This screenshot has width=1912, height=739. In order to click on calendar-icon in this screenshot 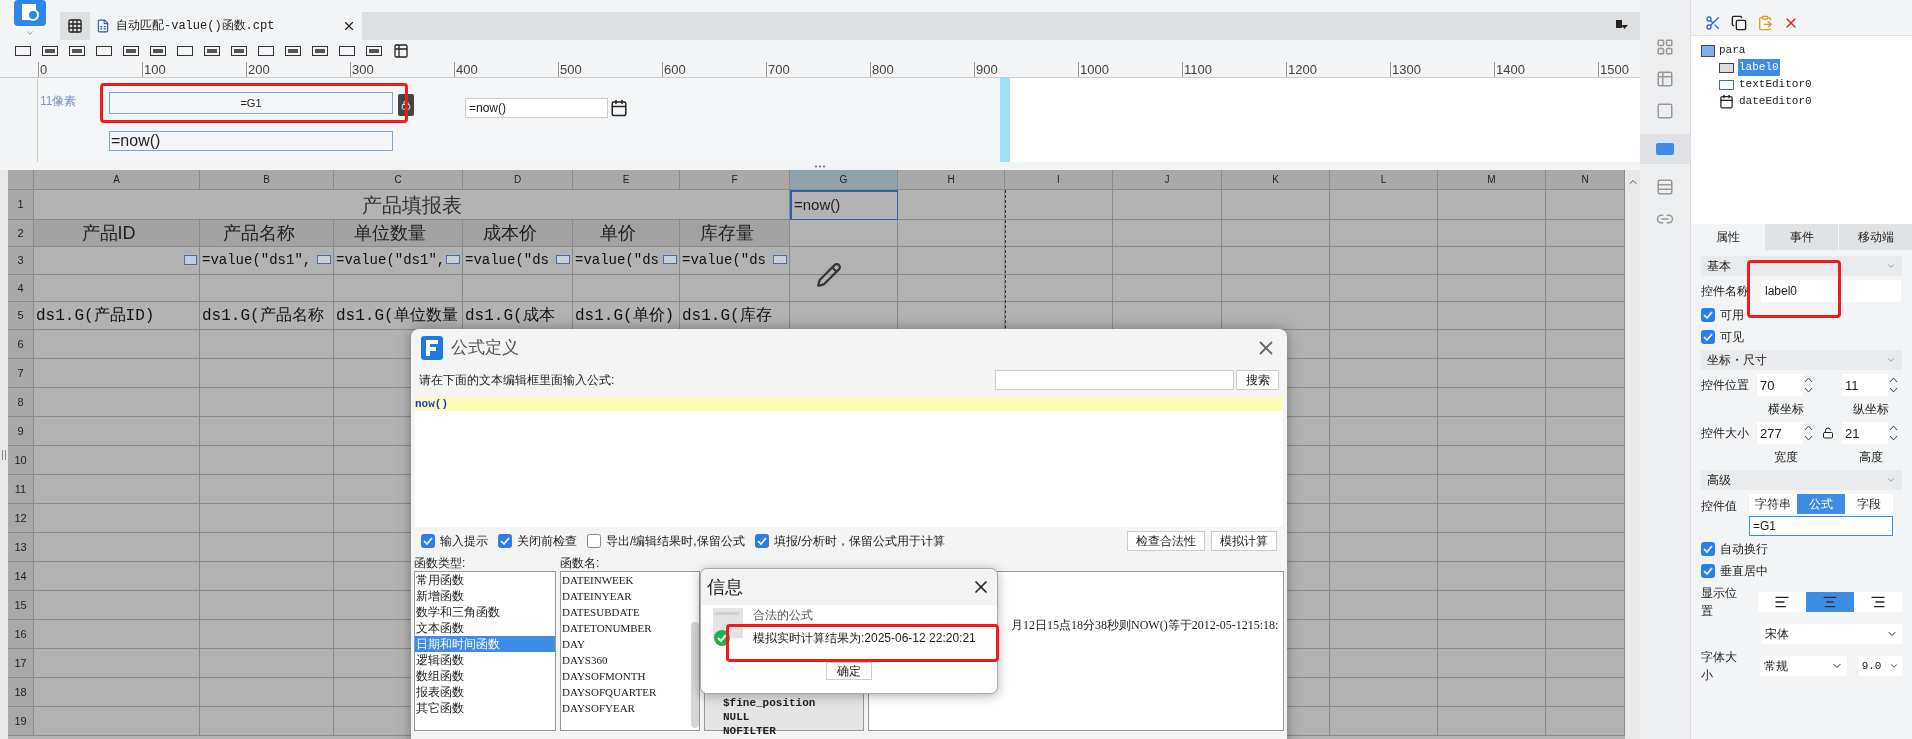, I will do `click(619, 108)`.